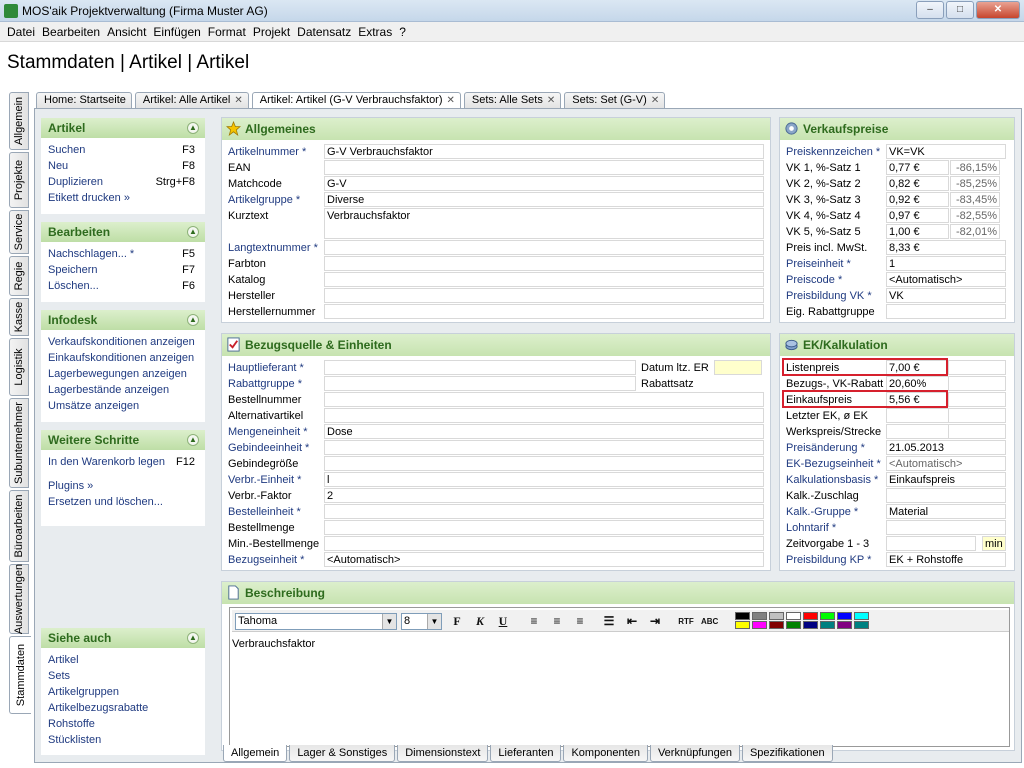 This screenshot has width=1024, height=768. I want to click on field-ean, so click(544, 167).